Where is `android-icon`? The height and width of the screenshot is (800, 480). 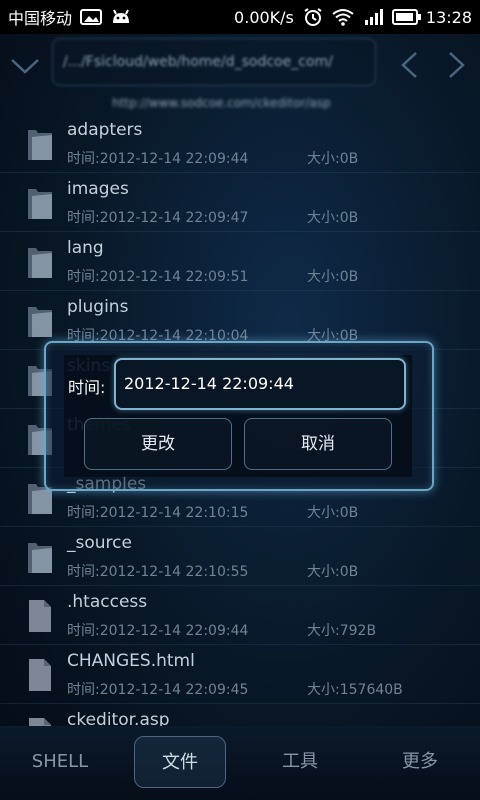
android-icon is located at coordinates (121, 17).